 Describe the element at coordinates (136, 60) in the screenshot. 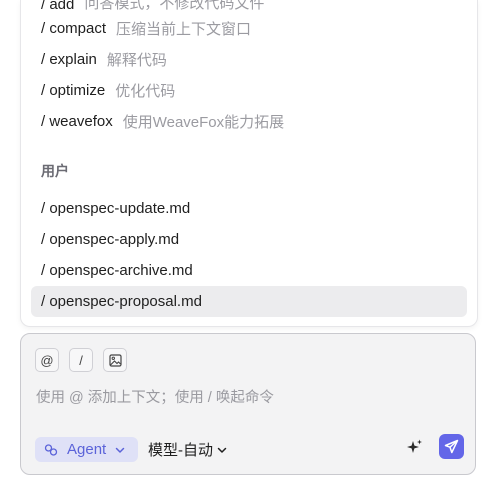

I see `command-desc: 解释代码` at that location.